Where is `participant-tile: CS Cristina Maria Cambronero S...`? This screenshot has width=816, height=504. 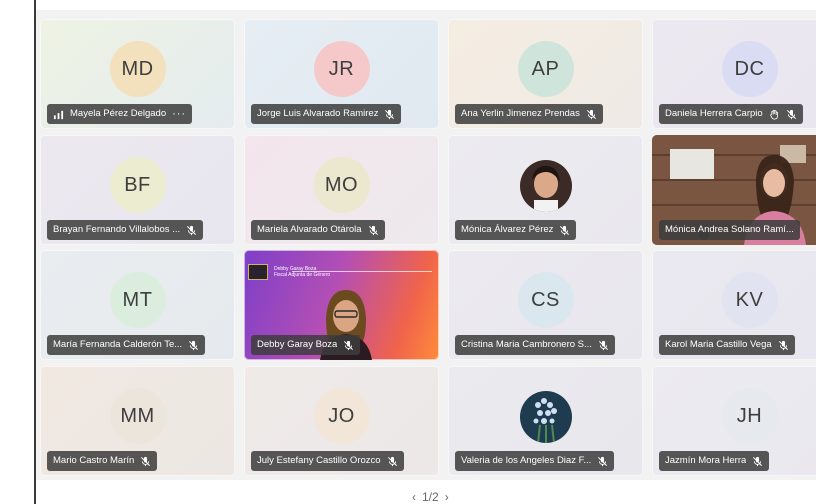
participant-tile: CS Cristina Maria Cambronero S... is located at coordinates (545, 305).